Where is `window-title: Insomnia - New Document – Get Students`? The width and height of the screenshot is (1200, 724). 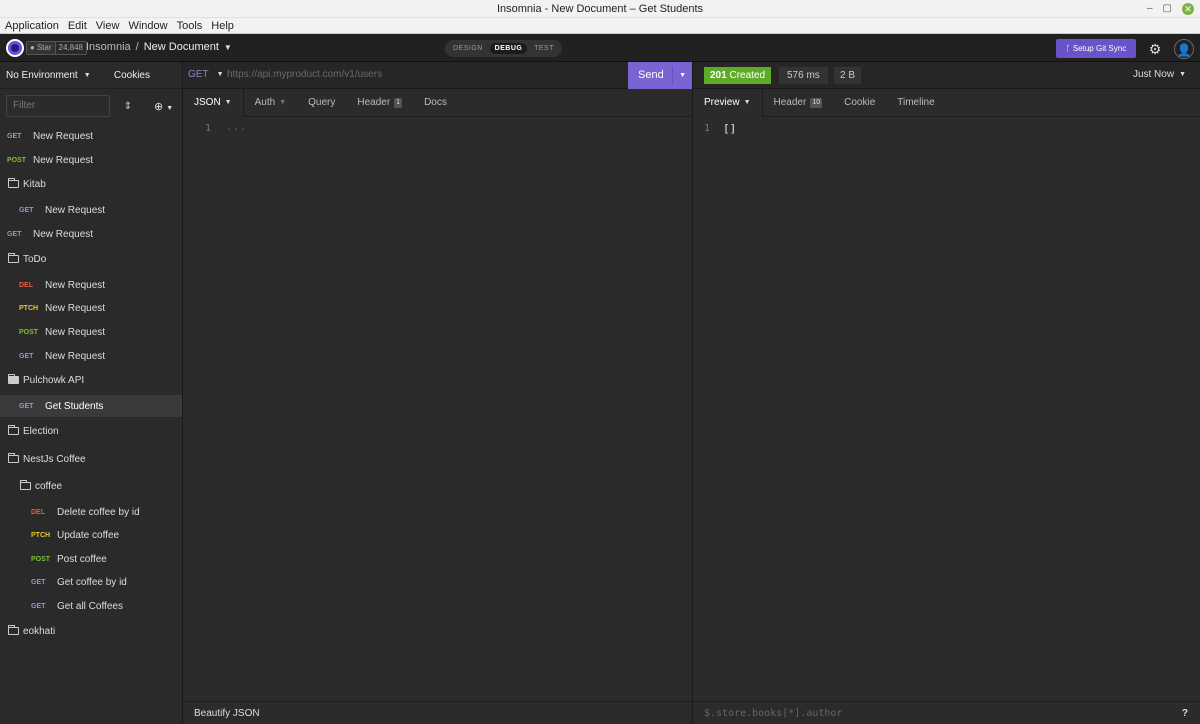
window-title: Insomnia - New Document – Get Students is located at coordinates (600, 9).